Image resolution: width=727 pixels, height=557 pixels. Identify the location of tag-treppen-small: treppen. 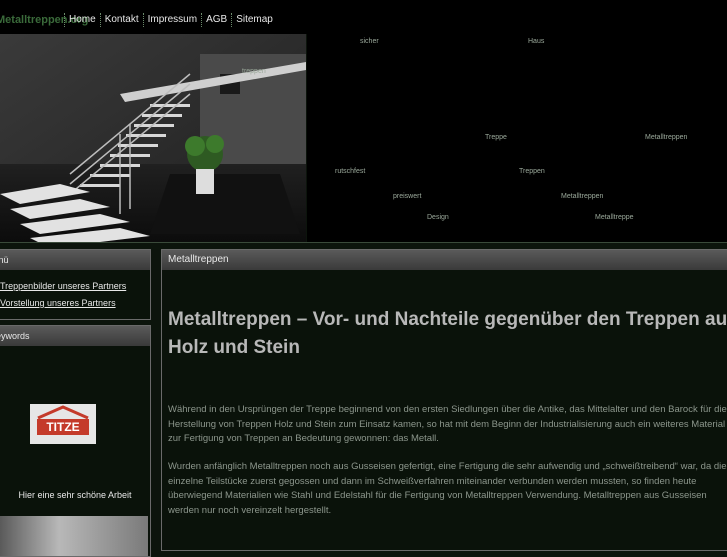
(254, 71).